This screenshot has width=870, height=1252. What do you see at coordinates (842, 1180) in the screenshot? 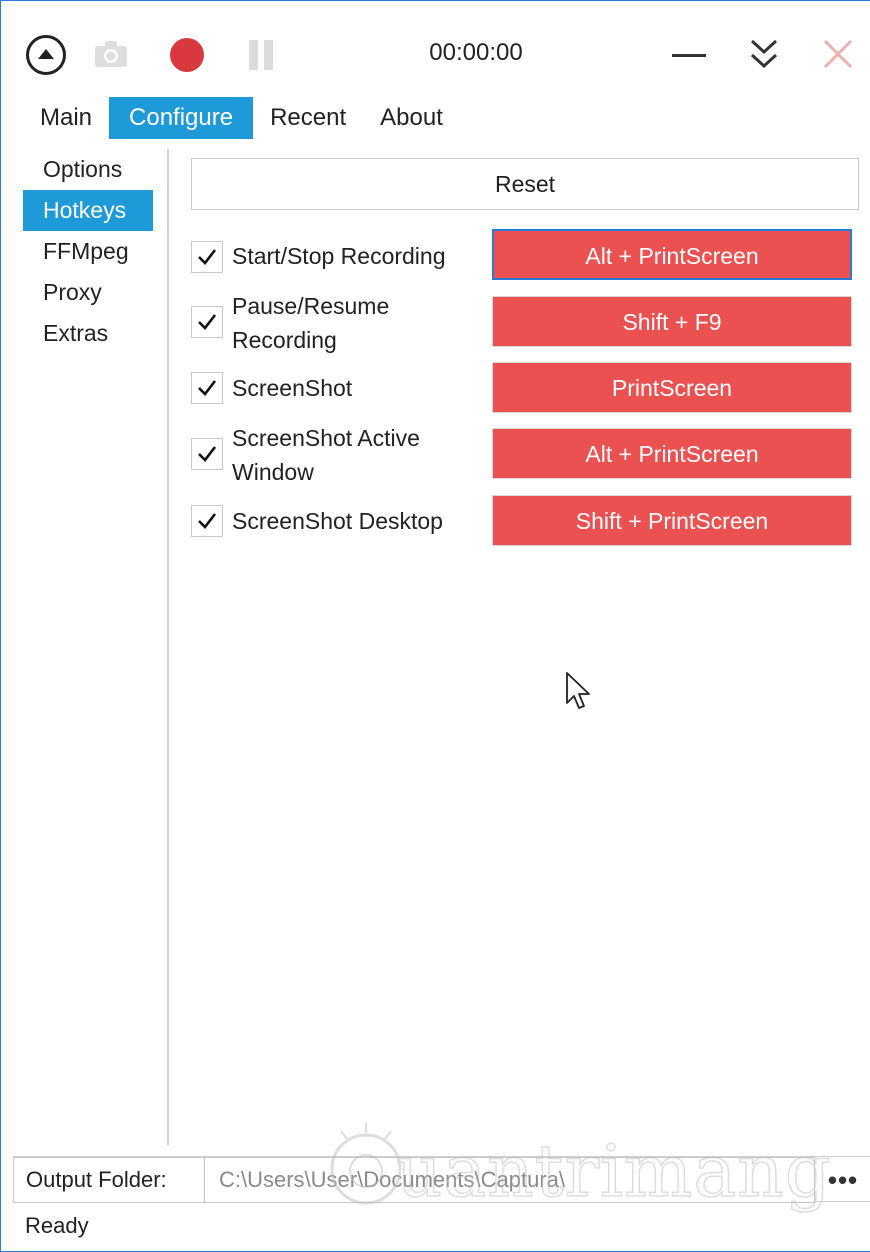
I see `browse-folder-button: •••` at bounding box center [842, 1180].